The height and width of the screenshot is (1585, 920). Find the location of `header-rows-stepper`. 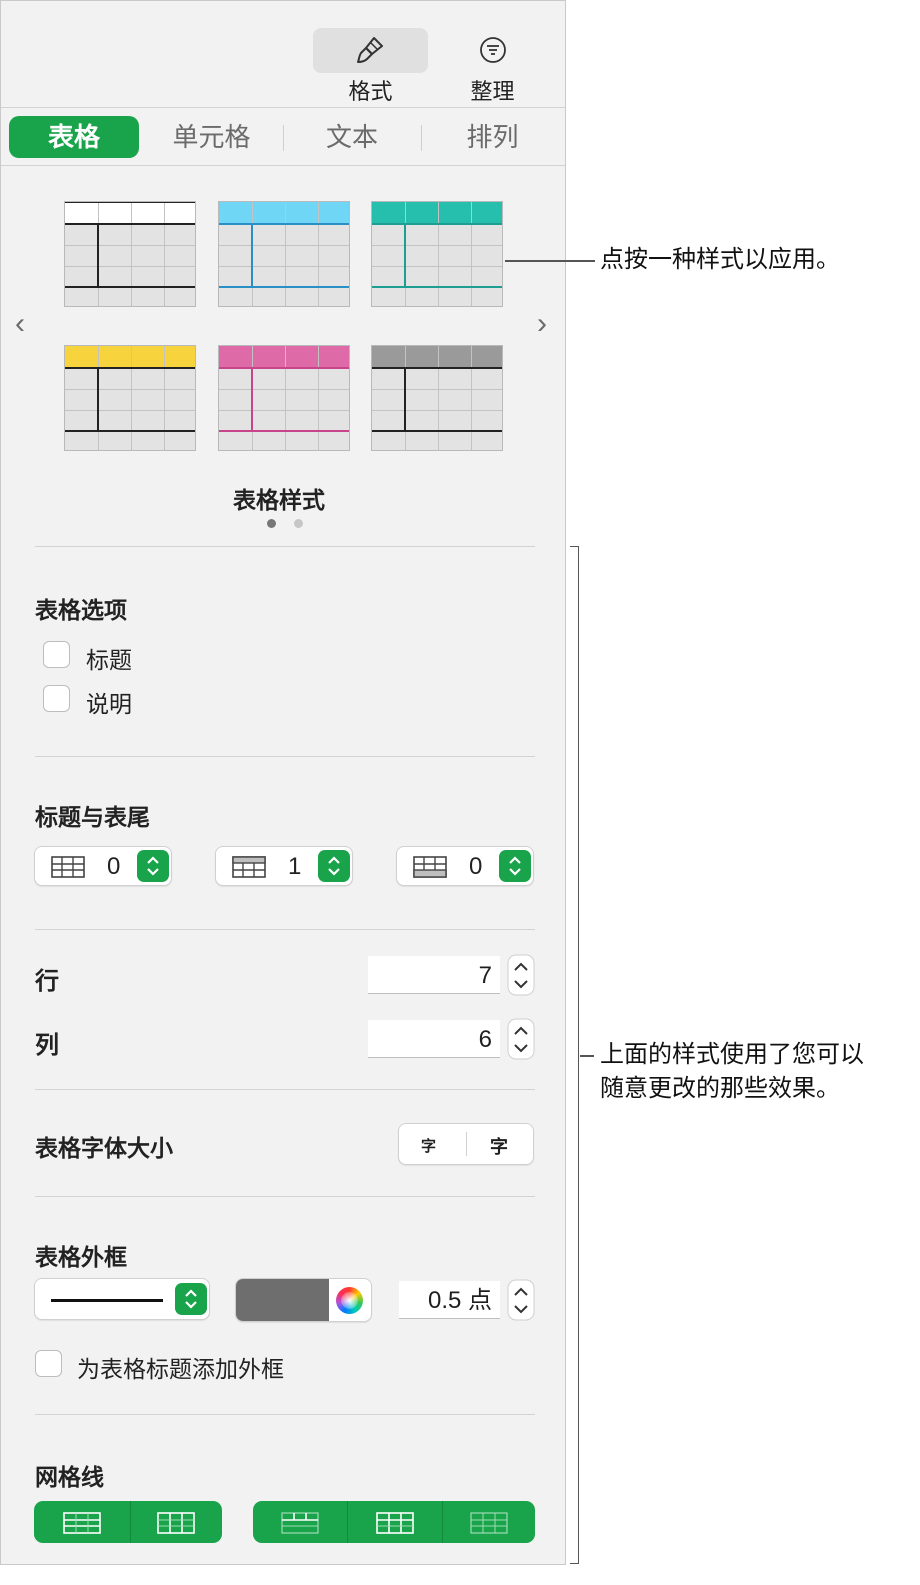

header-rows-stepper is located at coordinates (153, 866).